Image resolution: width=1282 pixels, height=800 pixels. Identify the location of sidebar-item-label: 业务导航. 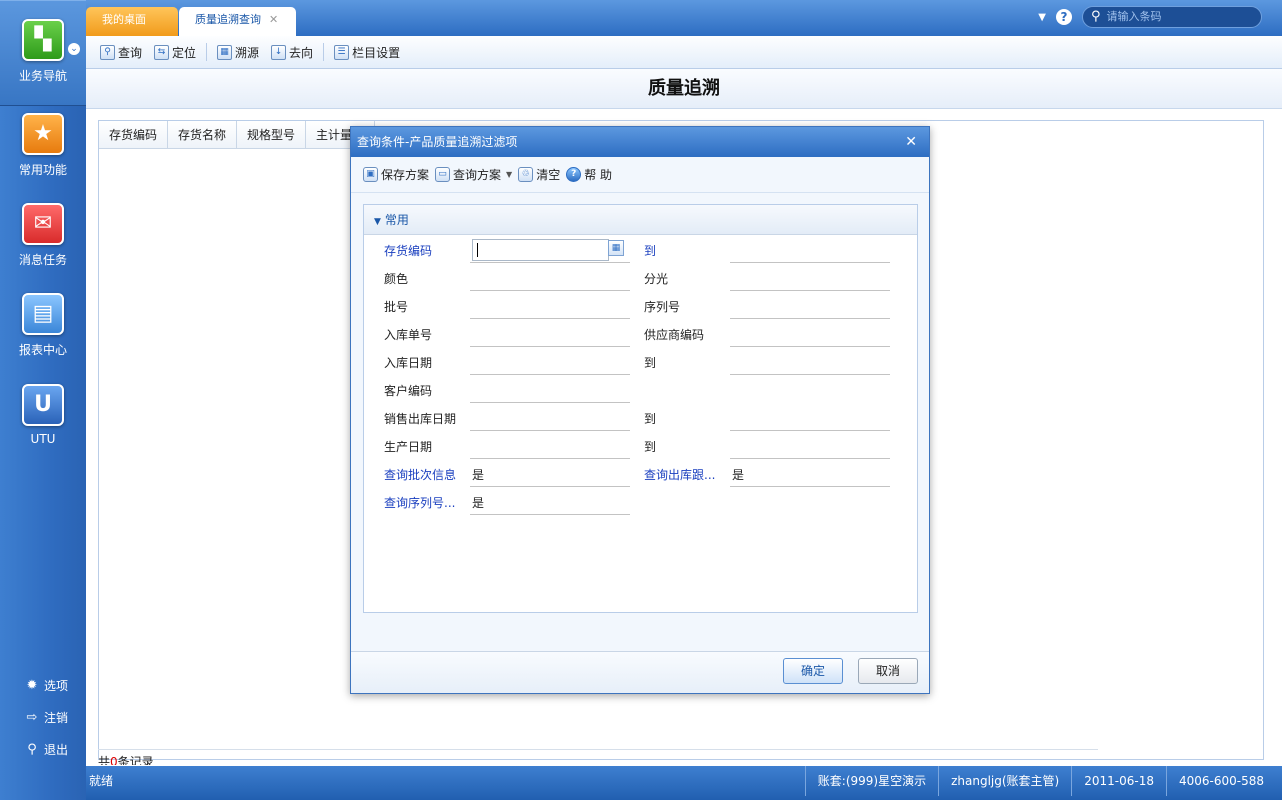
(42, 76).